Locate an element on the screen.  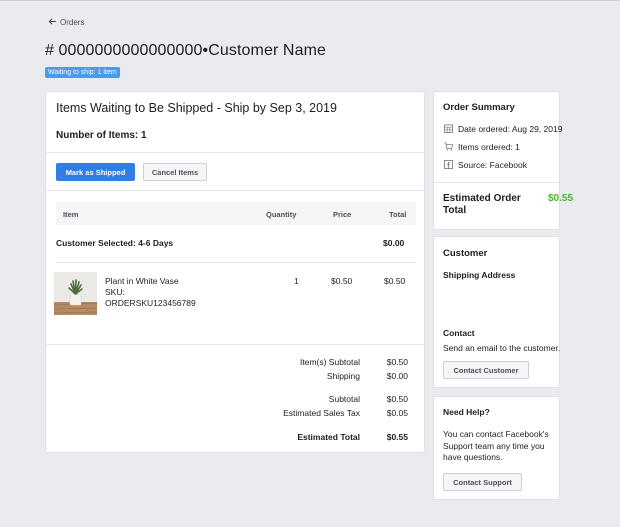
shipping-group-label: Customer Selected: 4-6 Days is located at coordinates (115, 243).